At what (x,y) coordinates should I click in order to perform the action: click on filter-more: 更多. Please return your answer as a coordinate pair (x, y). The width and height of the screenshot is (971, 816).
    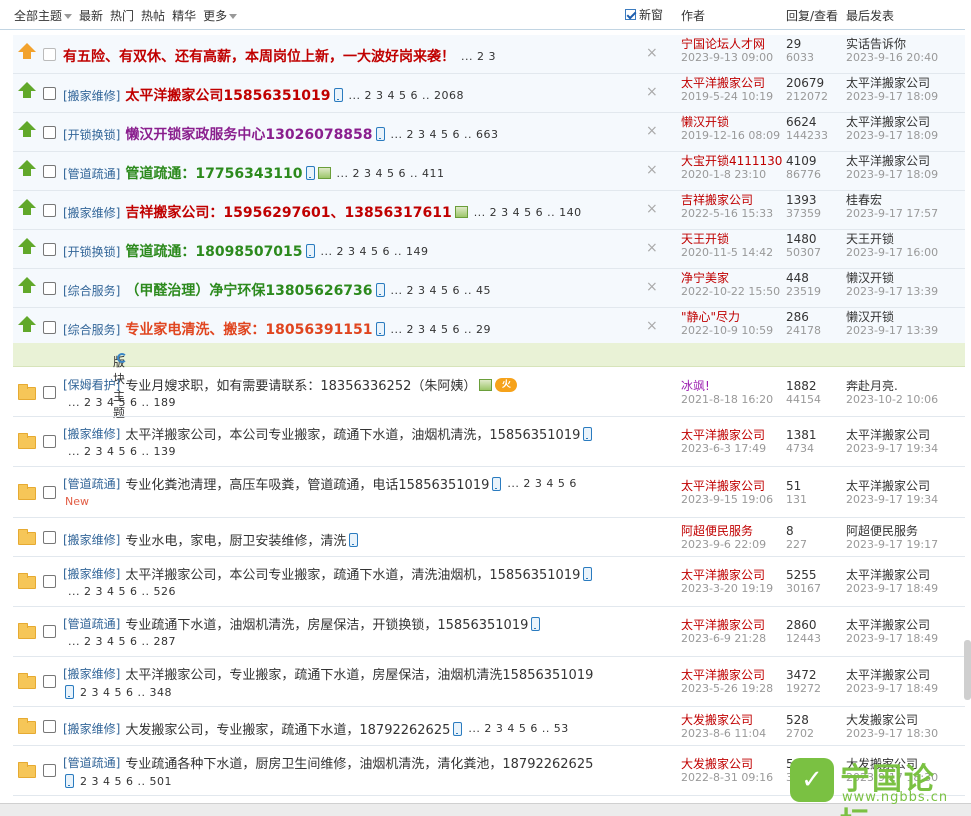
    Looking at the image, I should click on (220, 15).